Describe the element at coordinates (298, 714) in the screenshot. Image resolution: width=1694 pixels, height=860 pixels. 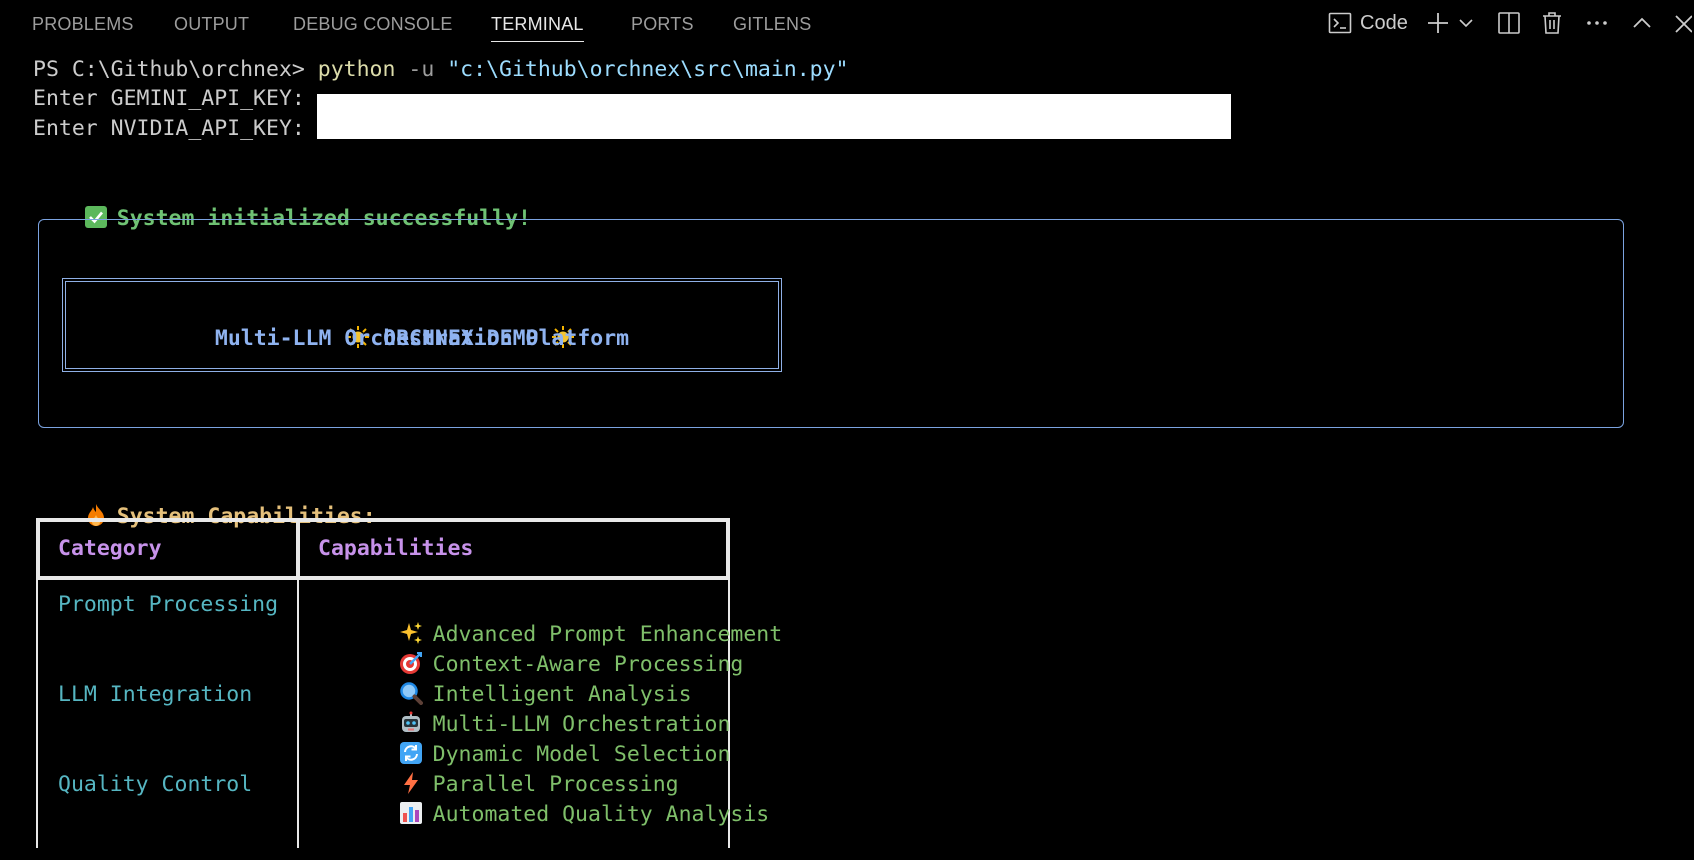
I see `table-border-middle` at that location.